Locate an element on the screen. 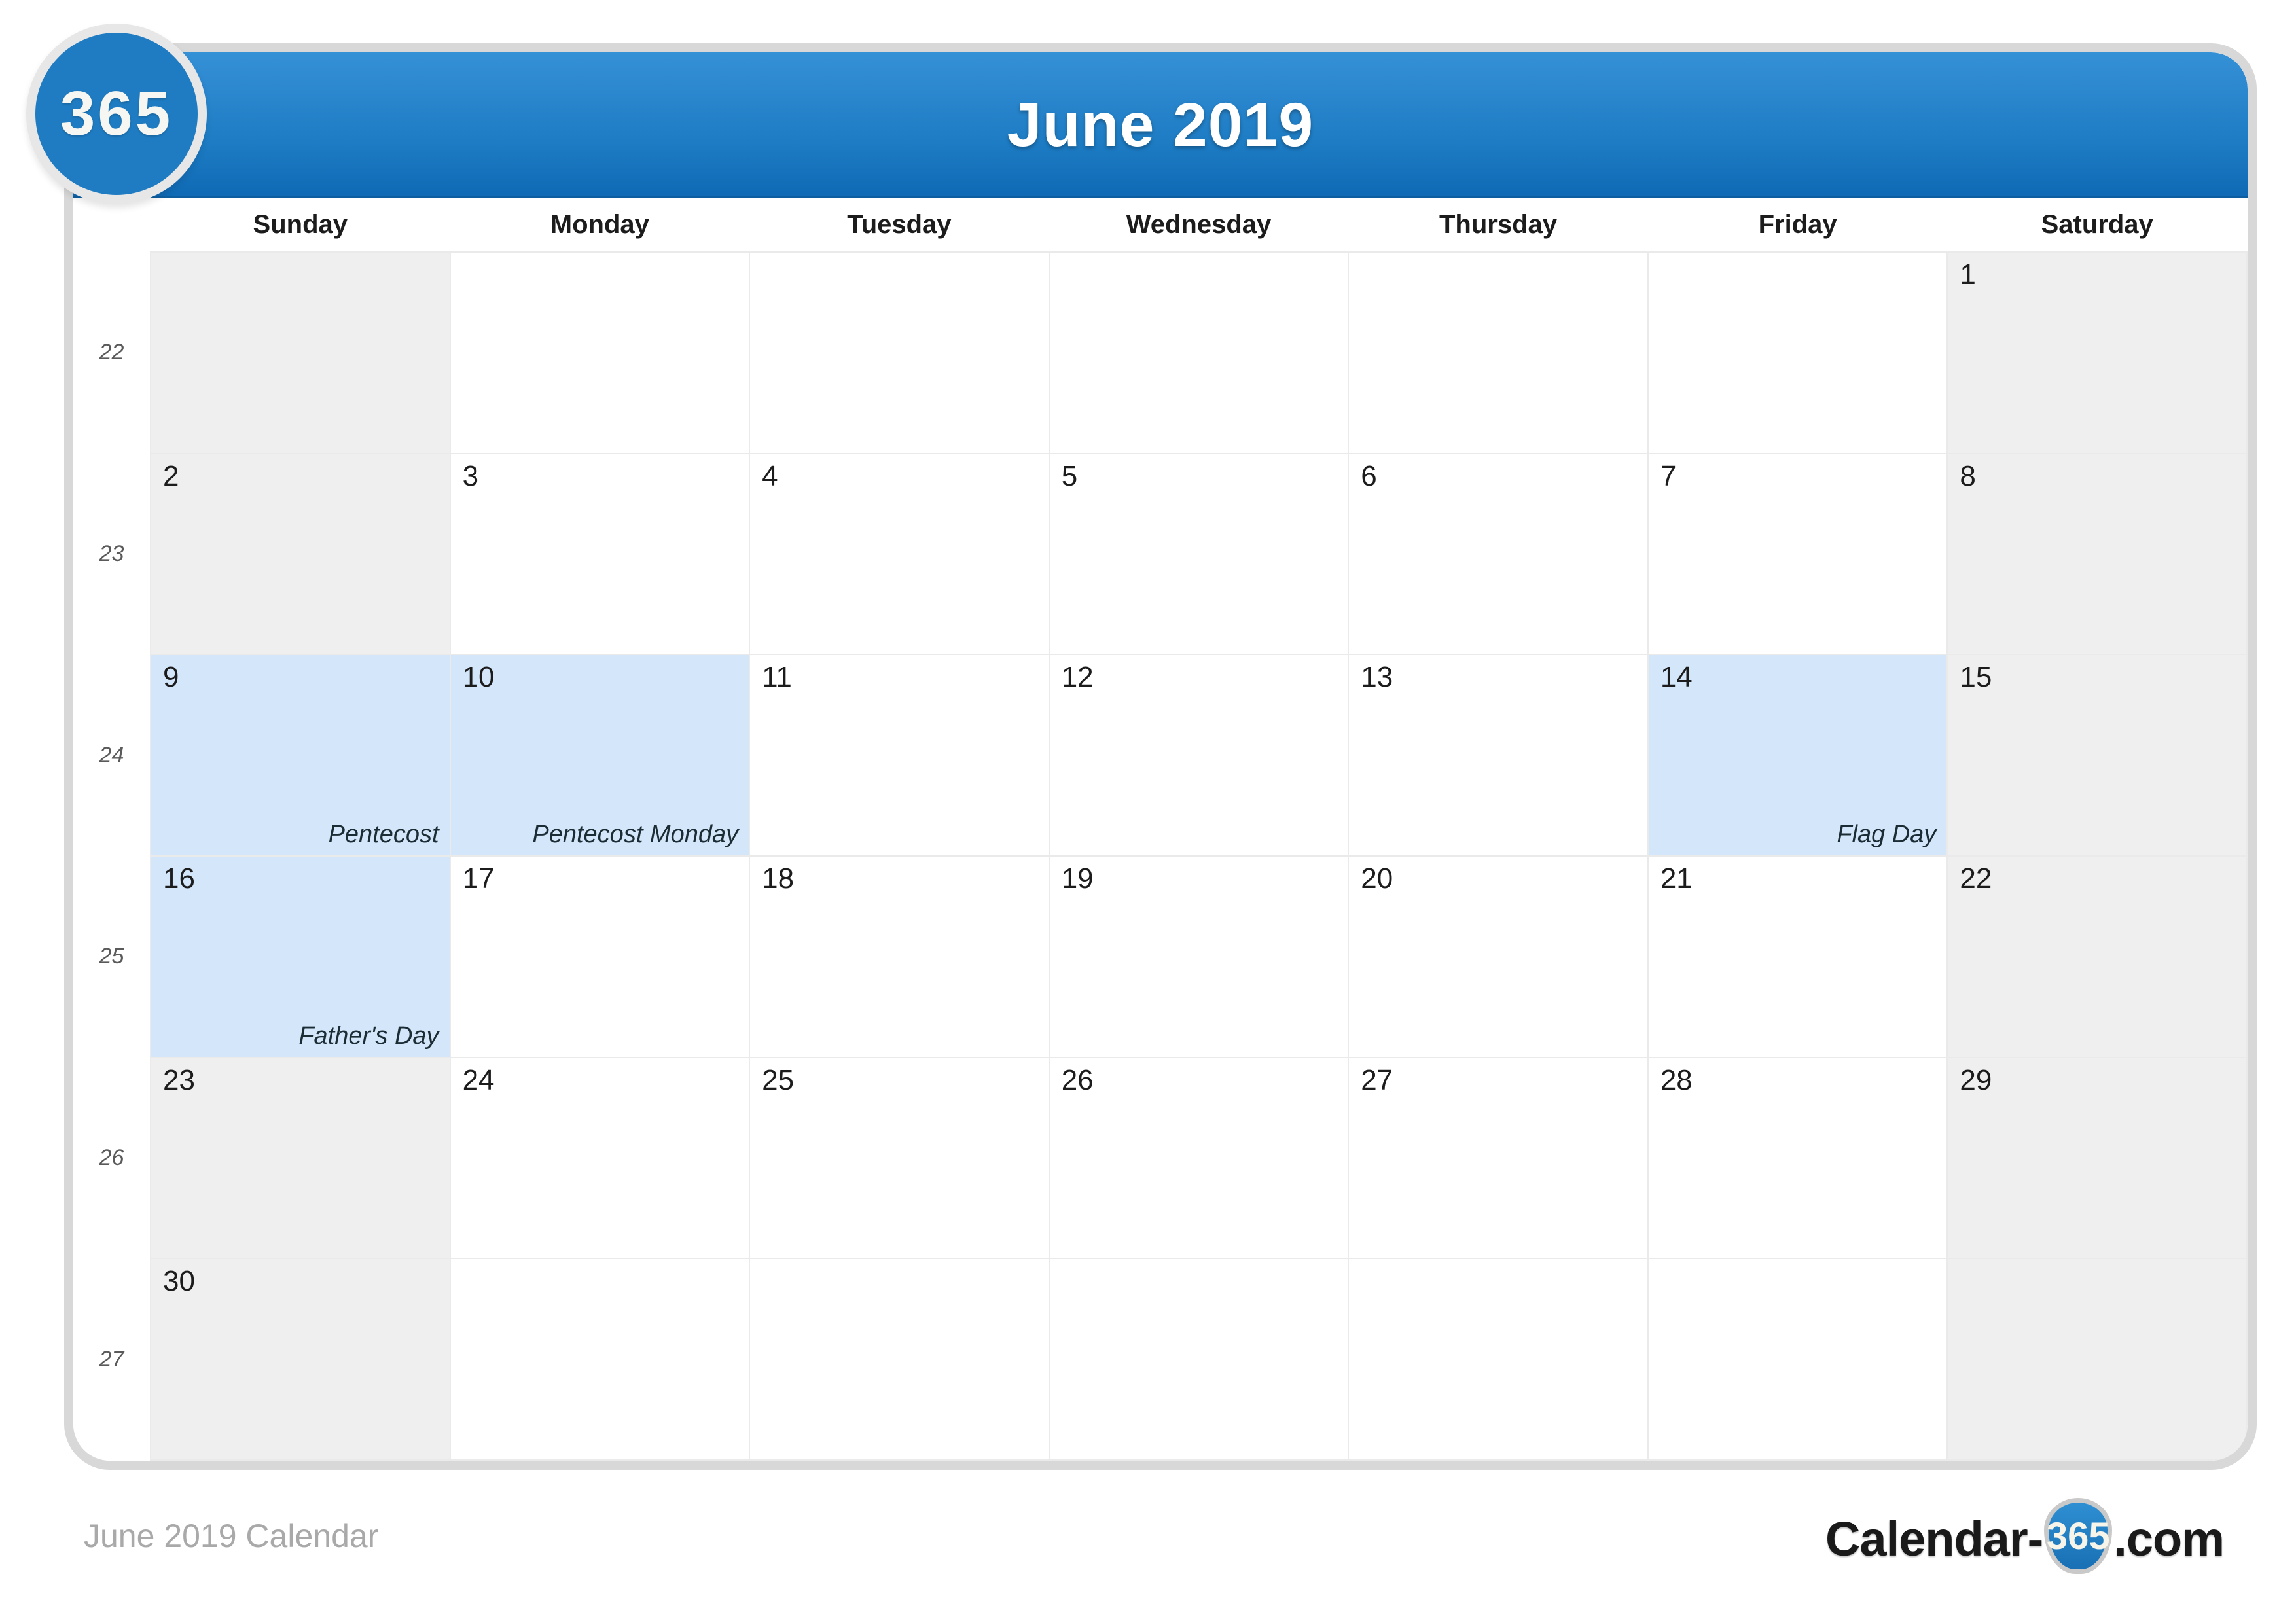 Image resolution: width=2296 pixels, height=1623 pixels. day-number: 16 is located at coordinates (179, 879).